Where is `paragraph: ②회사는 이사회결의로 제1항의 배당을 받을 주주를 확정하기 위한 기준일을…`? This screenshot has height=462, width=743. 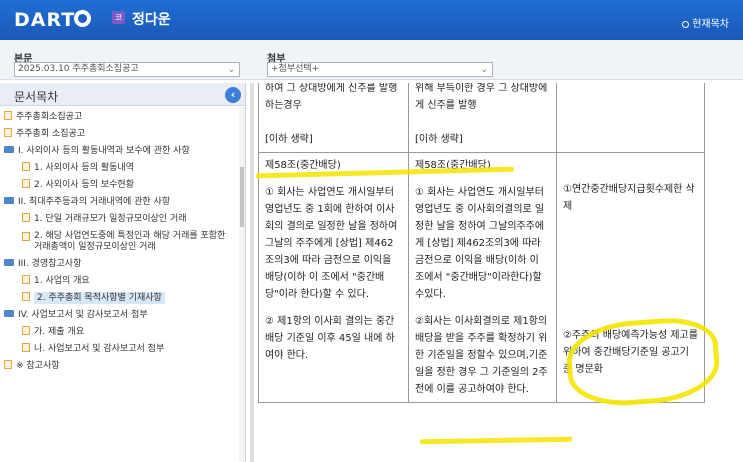 paragraph: ②회사는 이사회결의로 제1항의 배당을 받을 주주를 확정하기 위한 기준일을… is located at coordinates (481, 355).